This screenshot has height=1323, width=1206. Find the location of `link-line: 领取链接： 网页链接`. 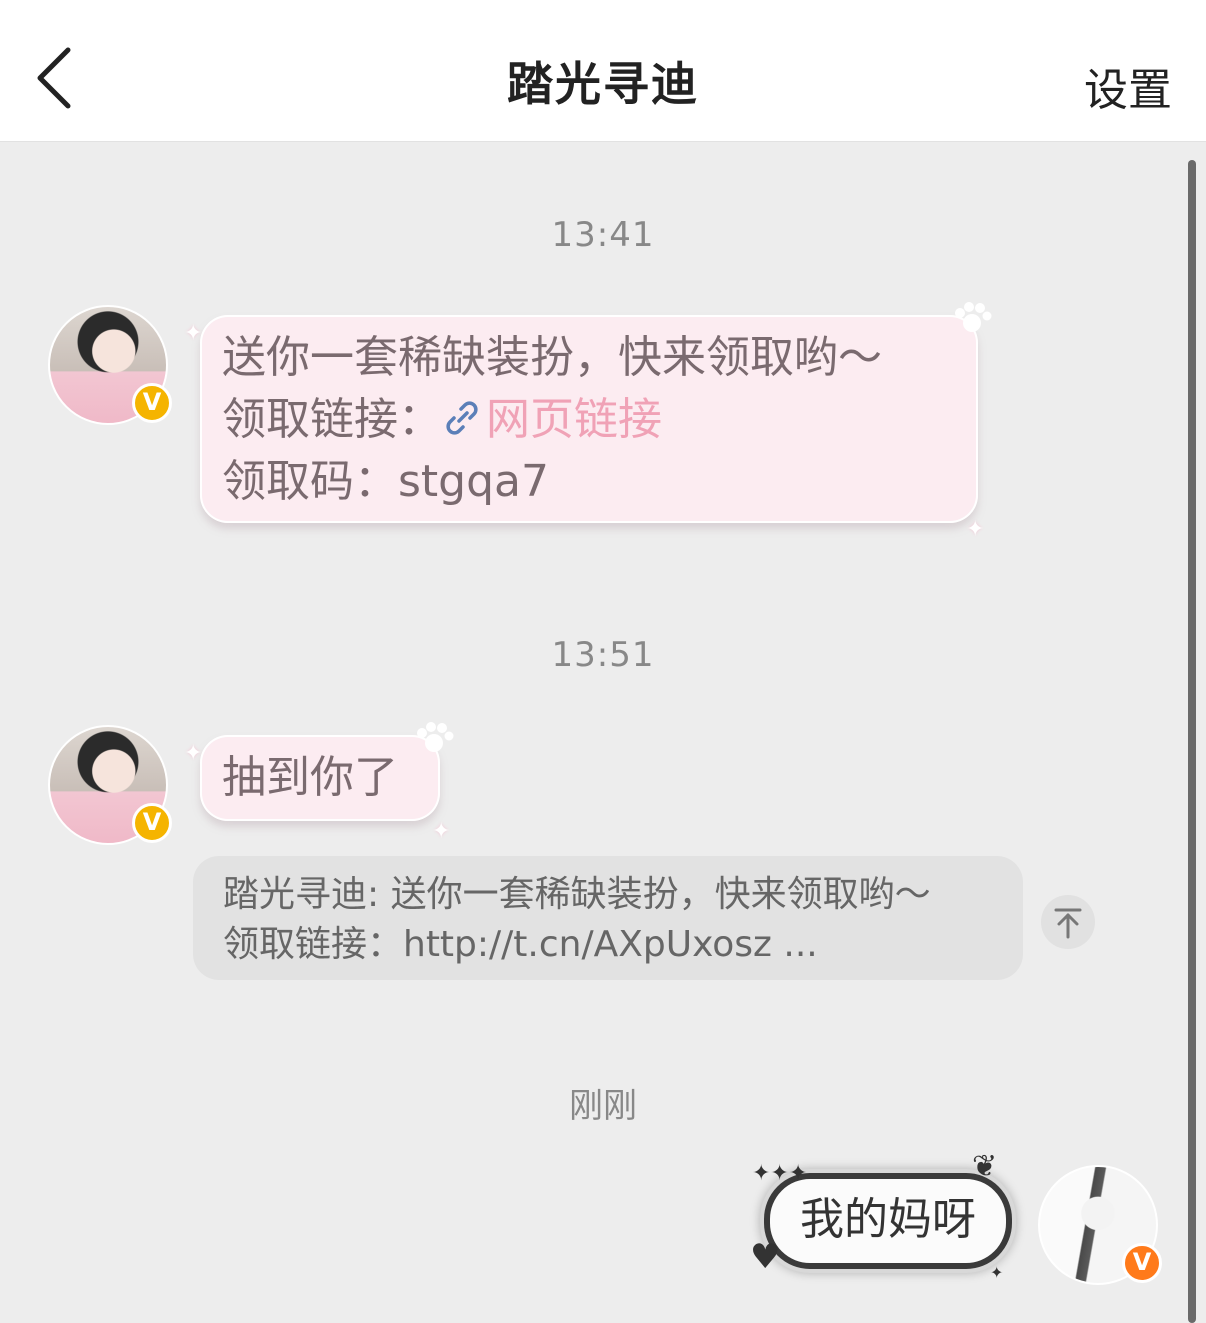

link-line: 领取链接： 网页链接 is located at coordinates (589, 420).